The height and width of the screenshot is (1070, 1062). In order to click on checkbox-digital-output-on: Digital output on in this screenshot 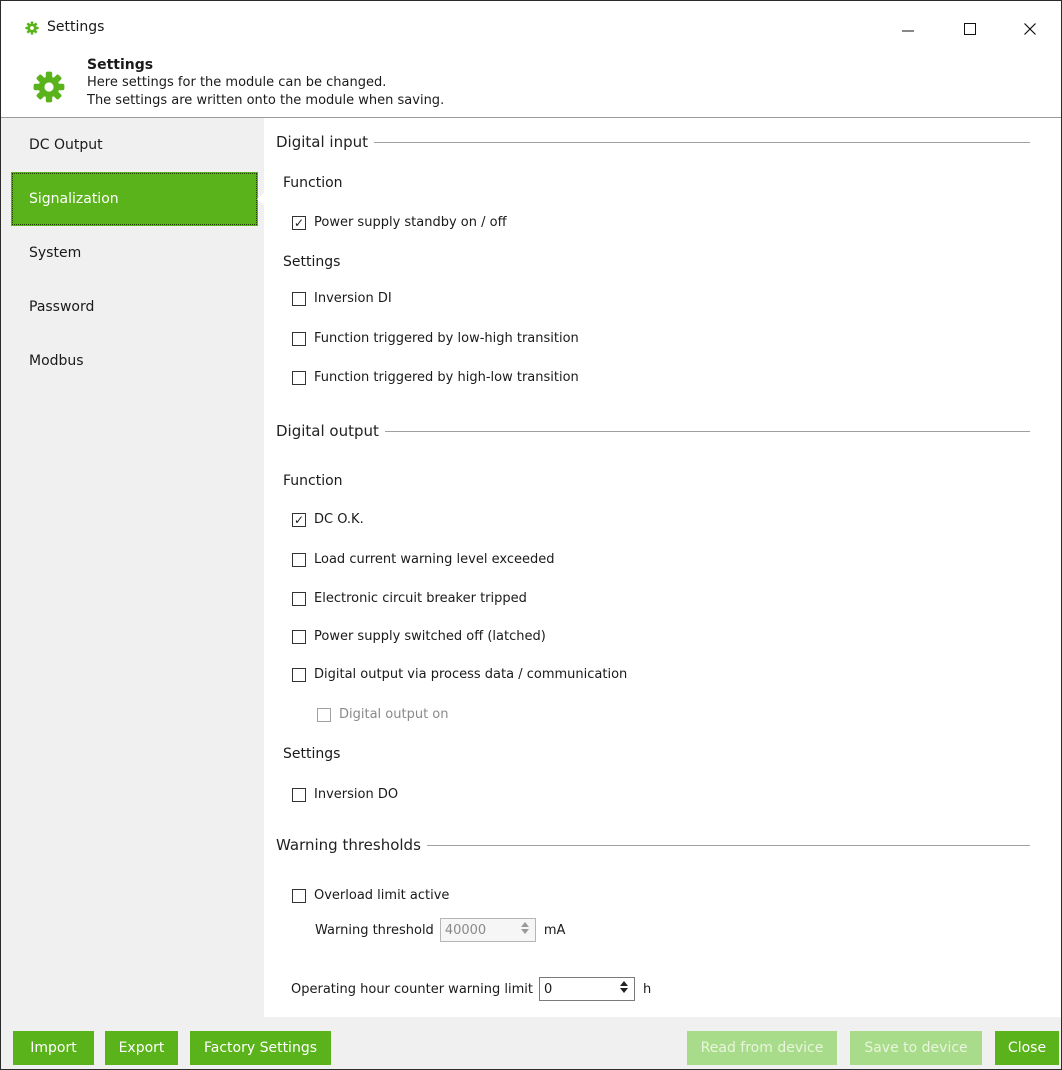, I will do `click(383, 714)`.